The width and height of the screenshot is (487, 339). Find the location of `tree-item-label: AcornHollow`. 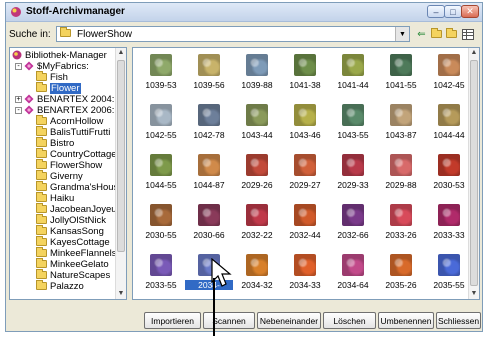

tree-item-label: AcornHollow is located at coordinates (77, 121).